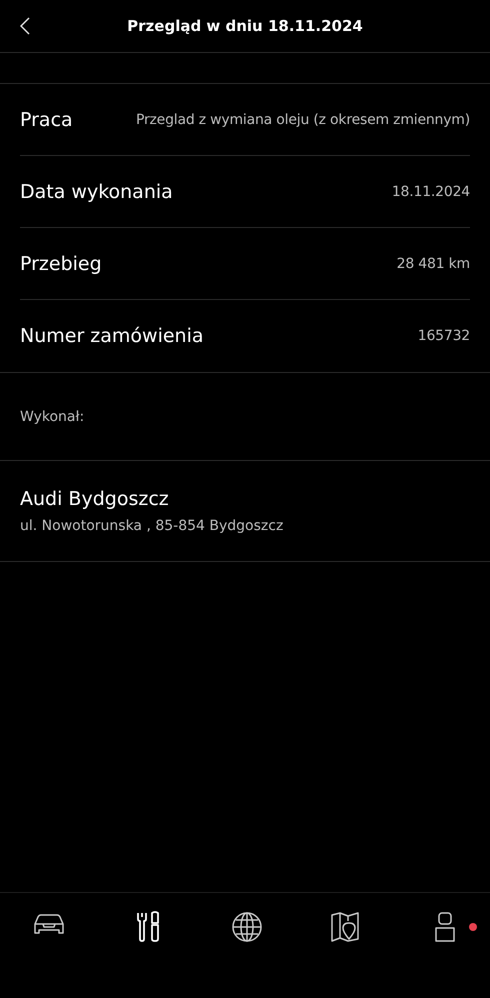 The width and height of the screenshot is (490, 998). Describe the element at coordinates (152, 526) in the screenshot. I see `dealer-address: ul. Nowotorunska , 85-854 Bydgoszcz` at that location.